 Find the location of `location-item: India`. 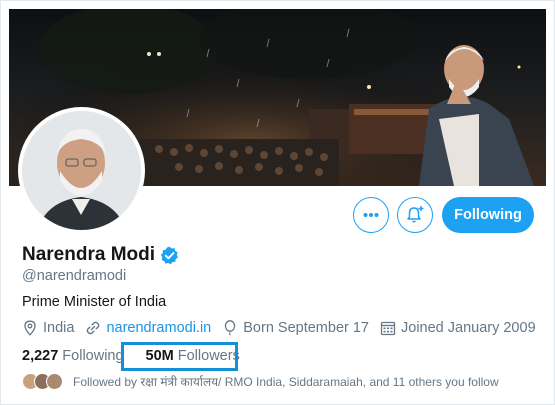

location-item: India is located at coordinates (48, 328).